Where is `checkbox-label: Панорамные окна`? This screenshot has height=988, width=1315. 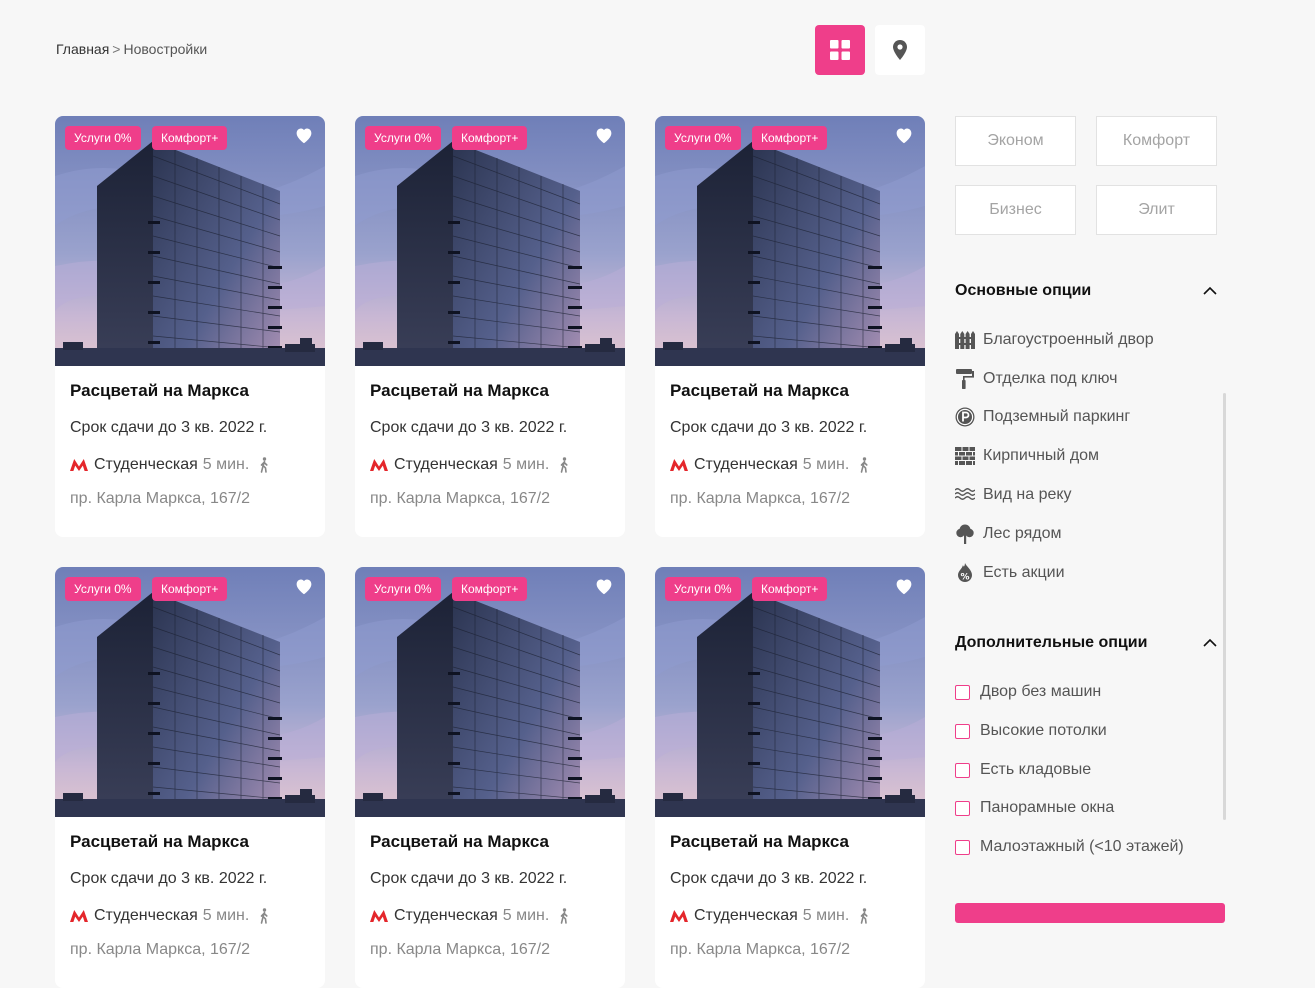 checkbox-label: Панорамные окна is located at coordinates (1047, 807).